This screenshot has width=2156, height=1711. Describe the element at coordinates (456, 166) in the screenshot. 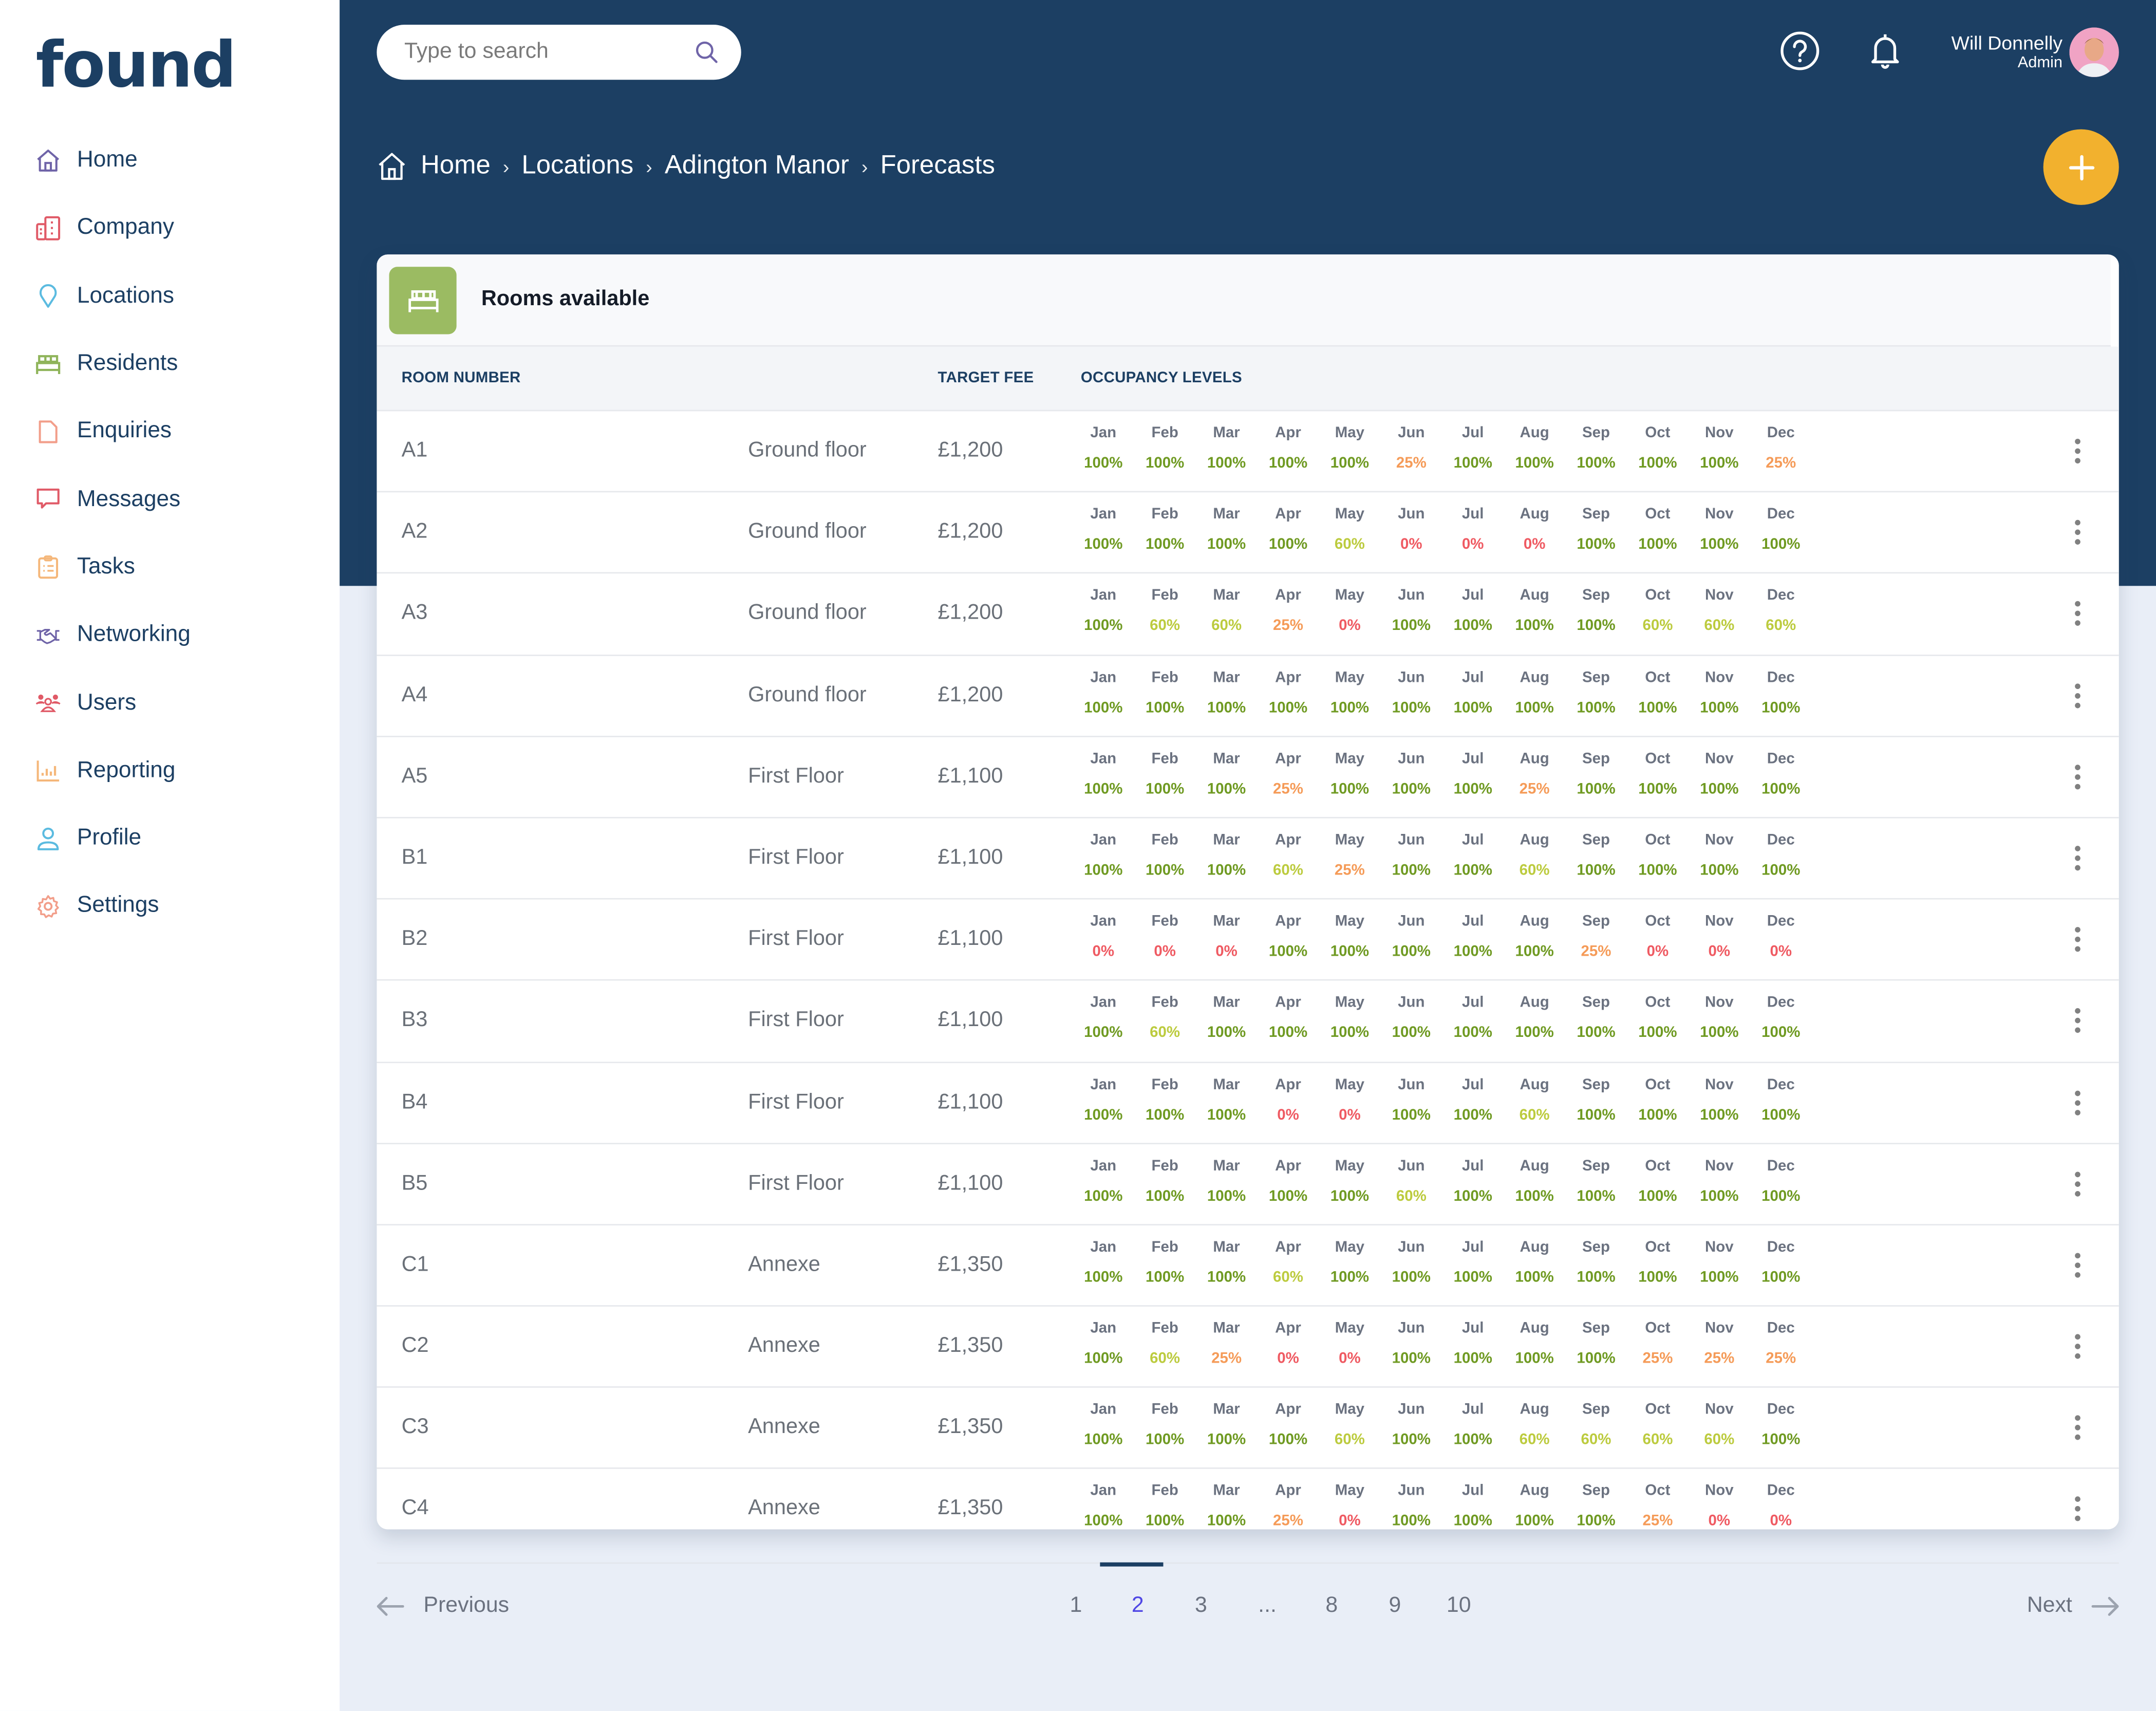

I see `breadcrumb-home: Home` at that location.